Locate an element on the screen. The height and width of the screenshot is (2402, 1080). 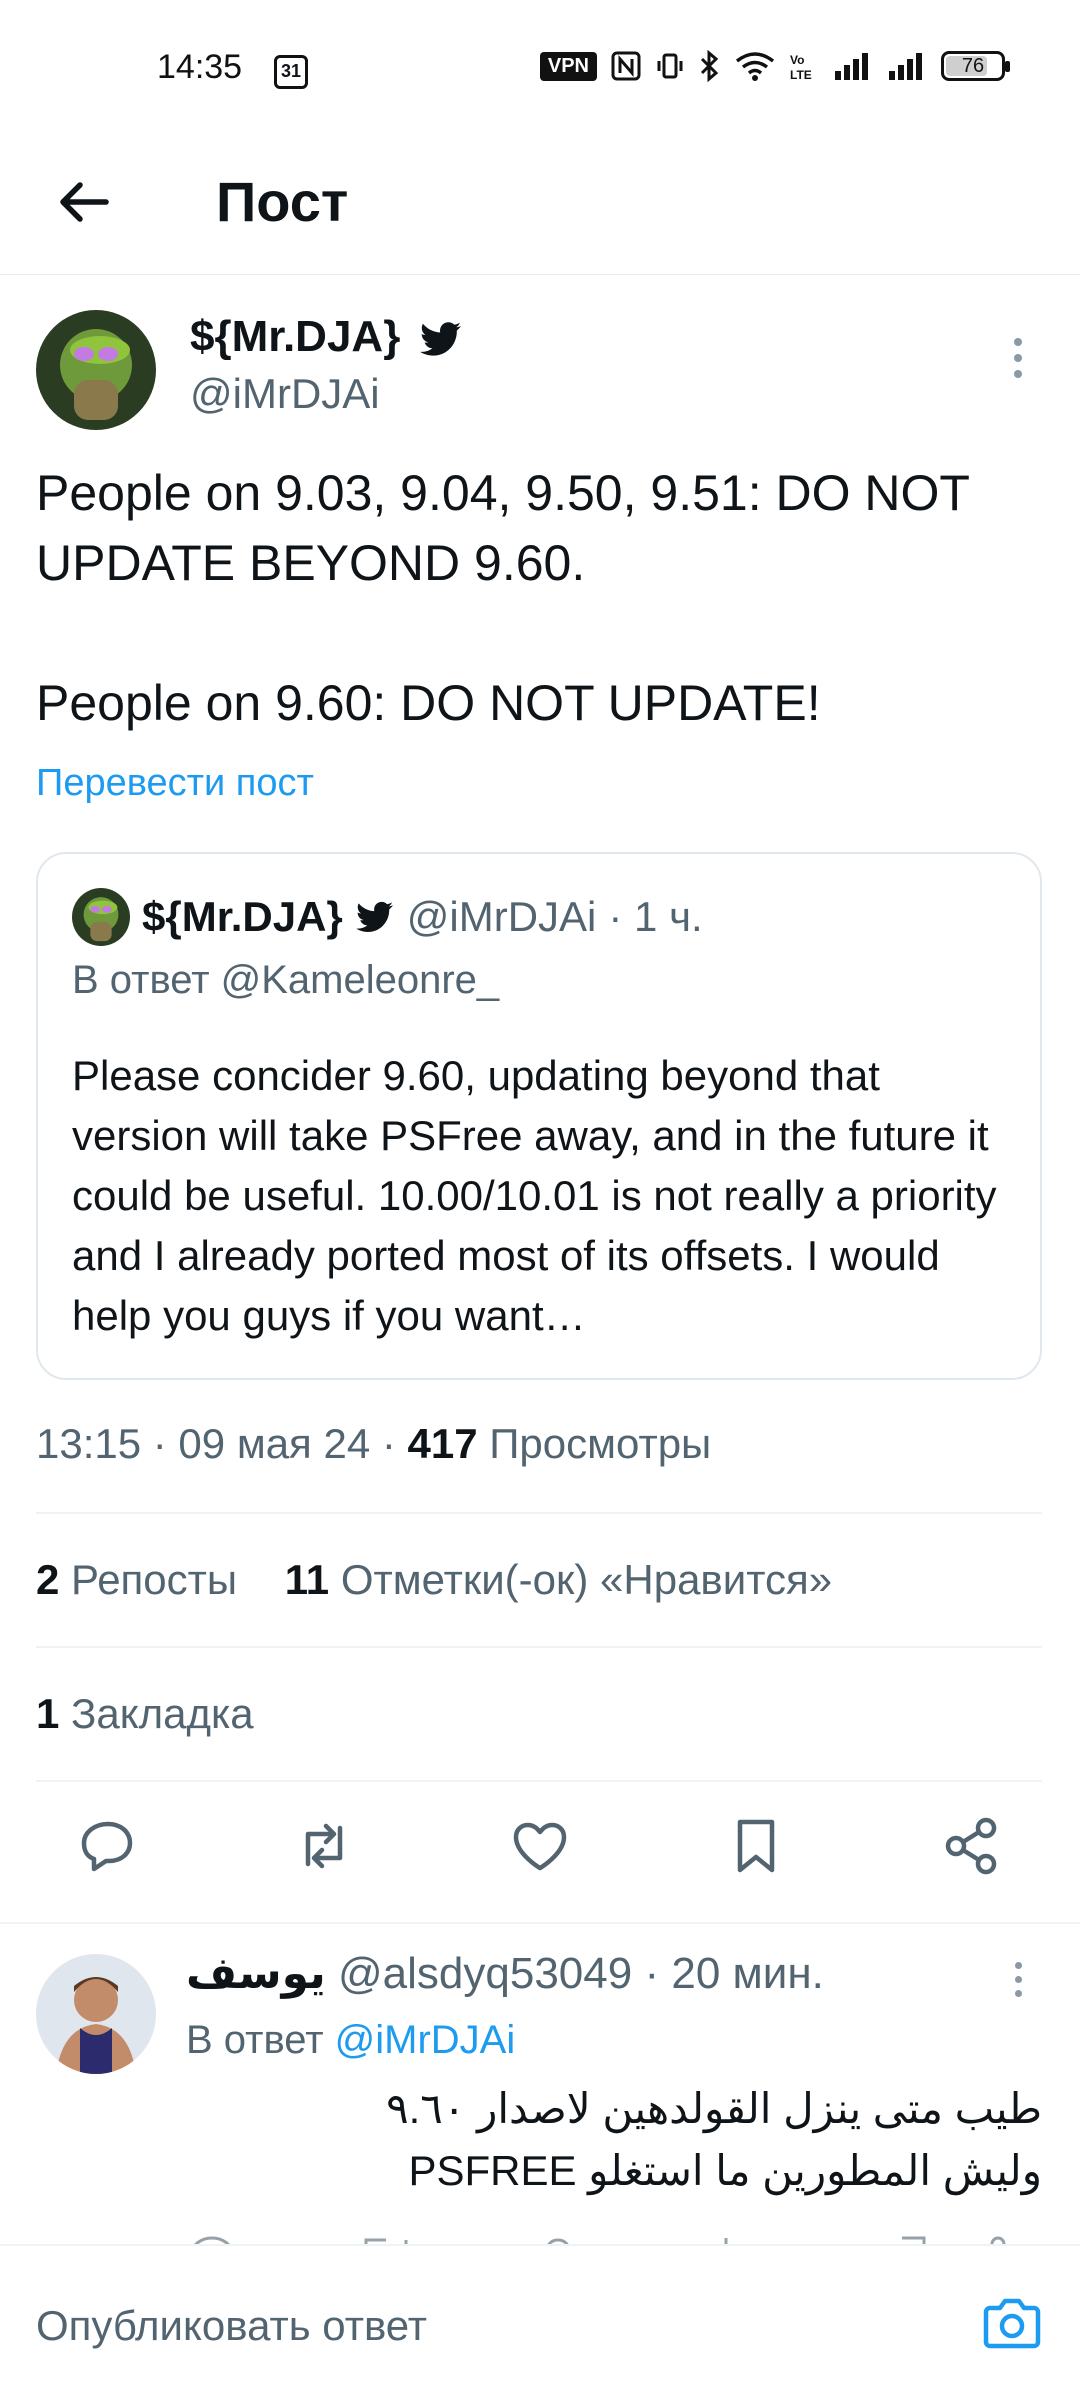
status-bar: 14:35 31 VPN Vo LTE 76 is located at coordinates (540, 65).